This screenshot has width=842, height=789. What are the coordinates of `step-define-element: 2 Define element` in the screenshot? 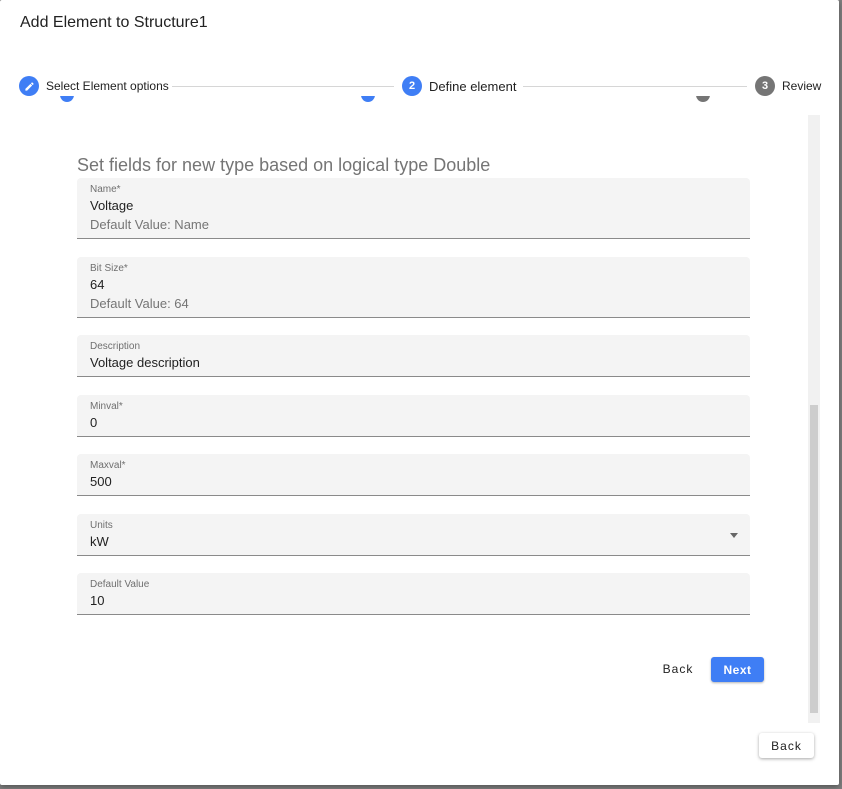 It's located at (459, 86).